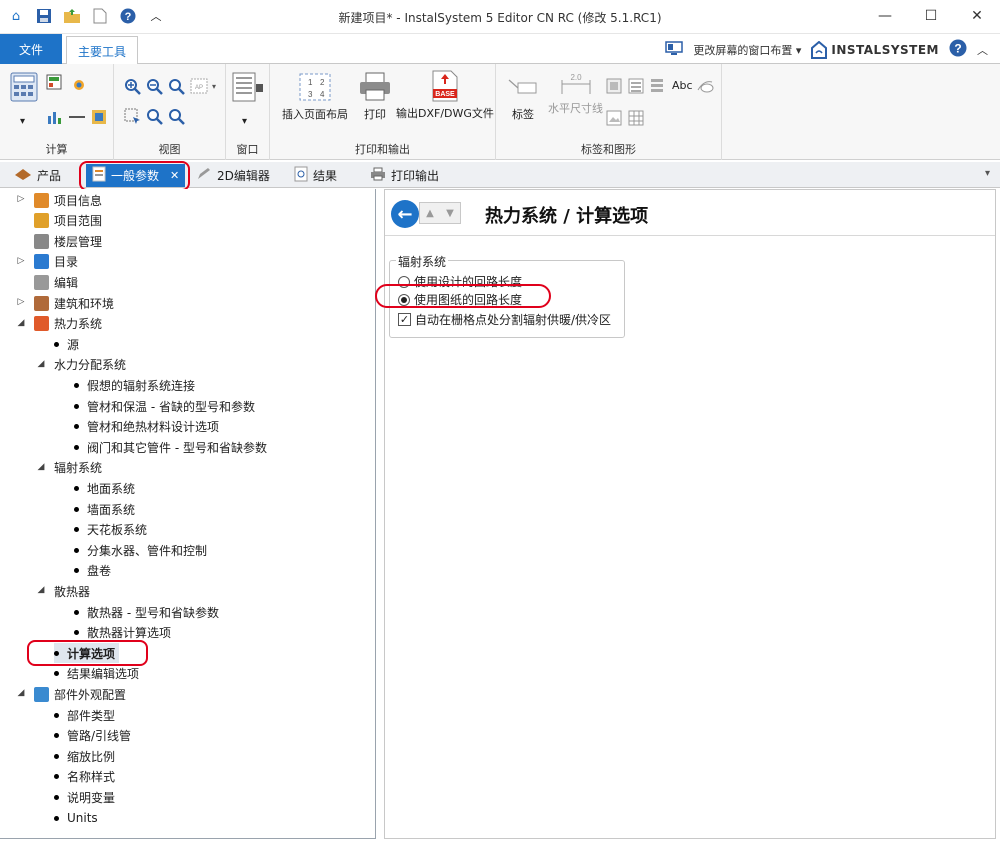  Describe the element at coordinates (203, 86) in the screenshot. I see `zoom-percent-icon: AP ▾` at that location.